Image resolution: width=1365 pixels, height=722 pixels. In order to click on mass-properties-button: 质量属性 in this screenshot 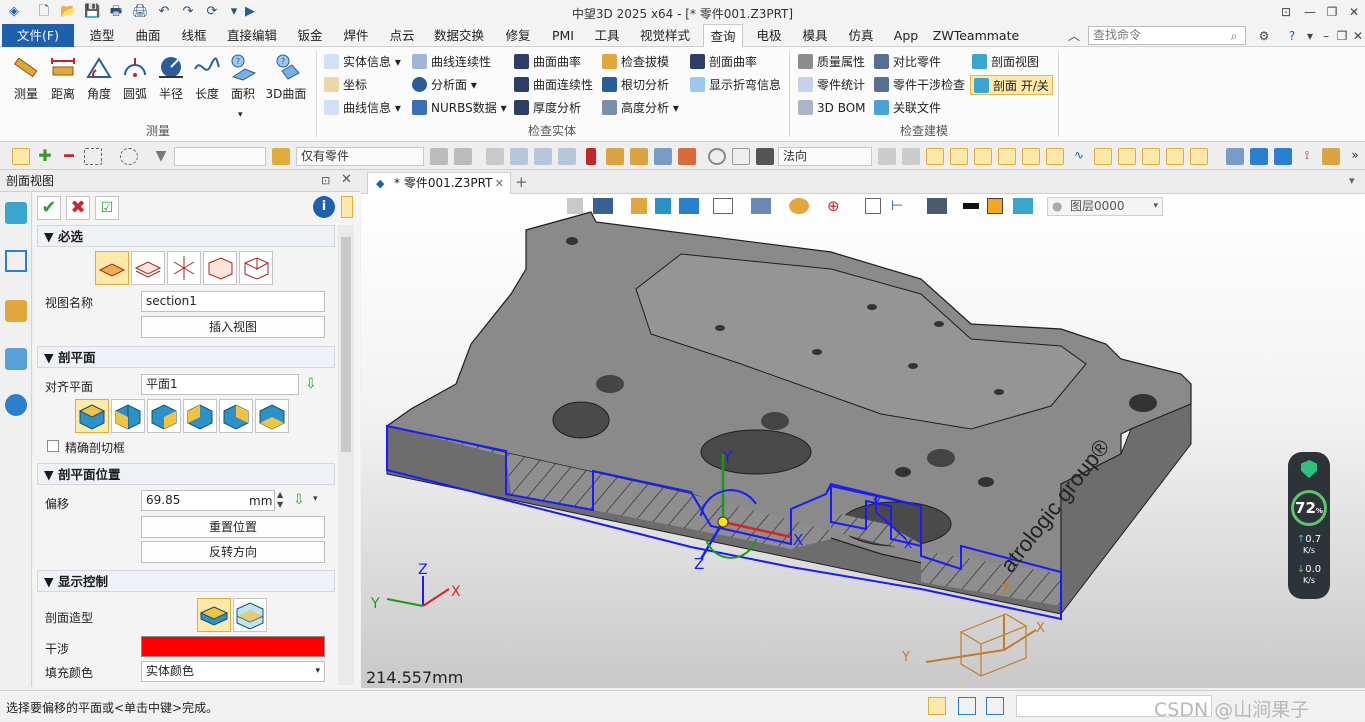, I will do `click(831, 62)`.